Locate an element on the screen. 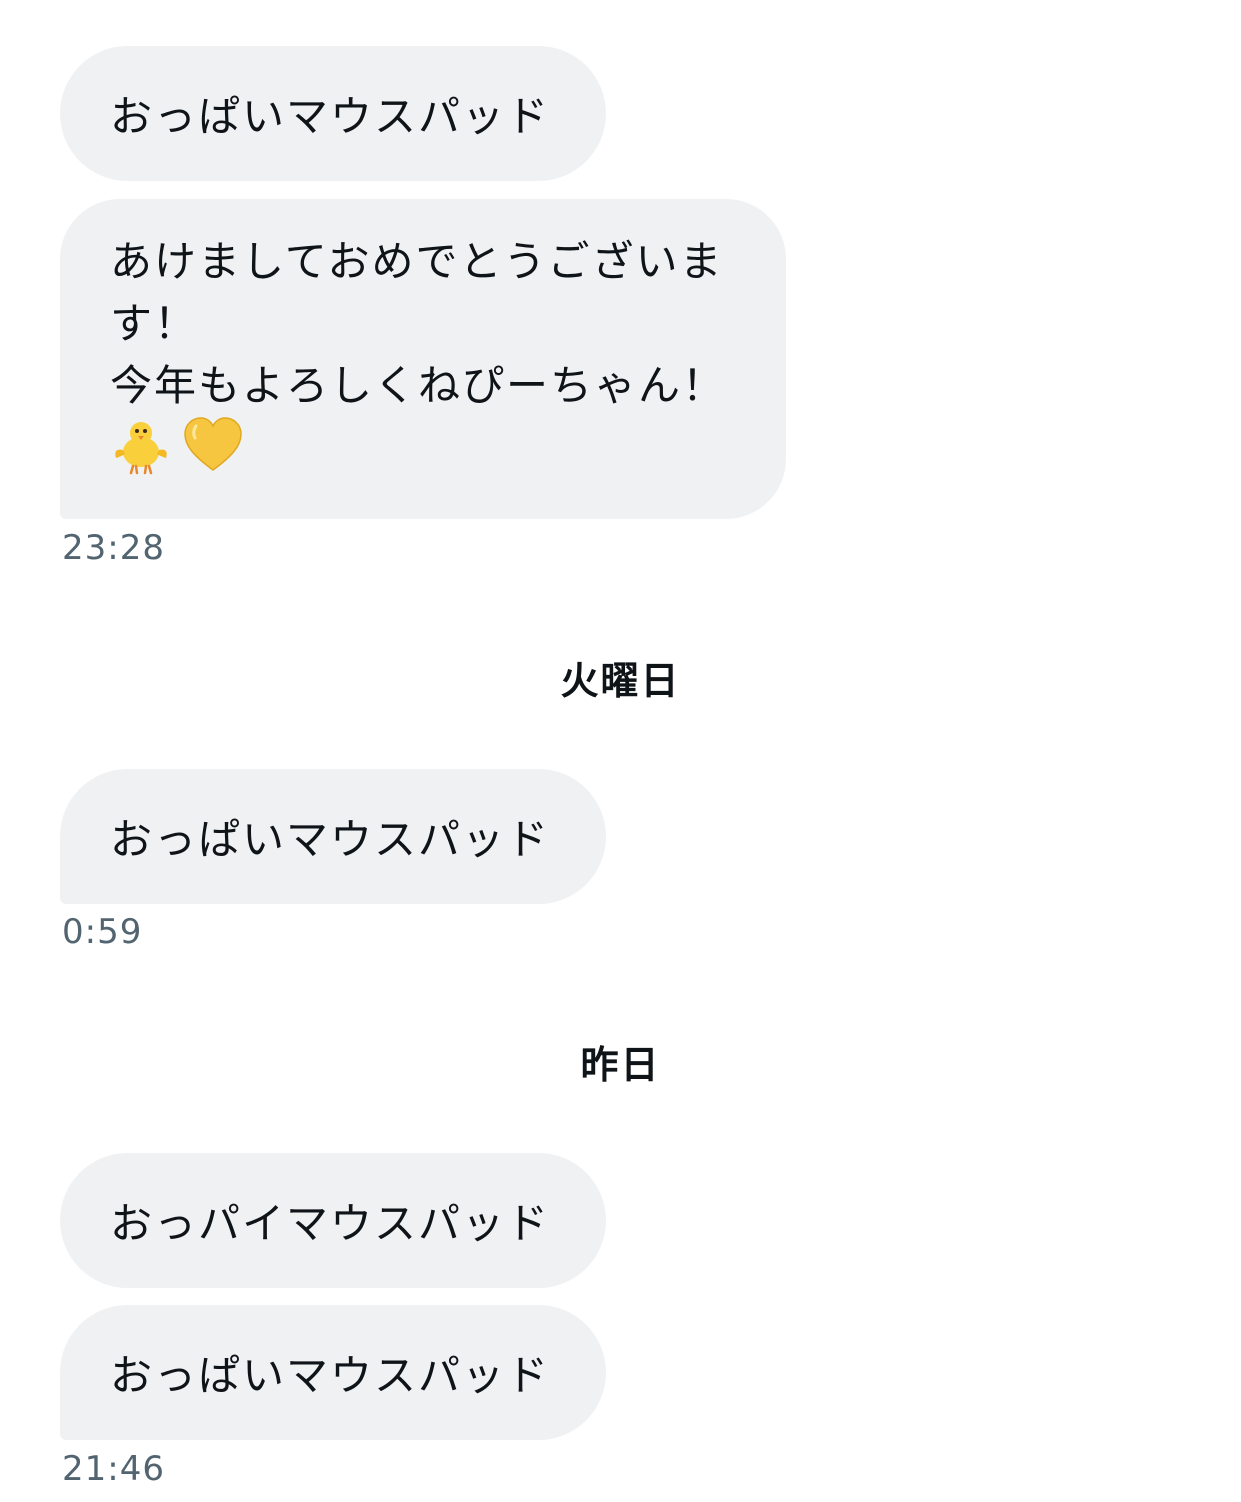  chick-emoji-icon is located at coordinates (141, 450).